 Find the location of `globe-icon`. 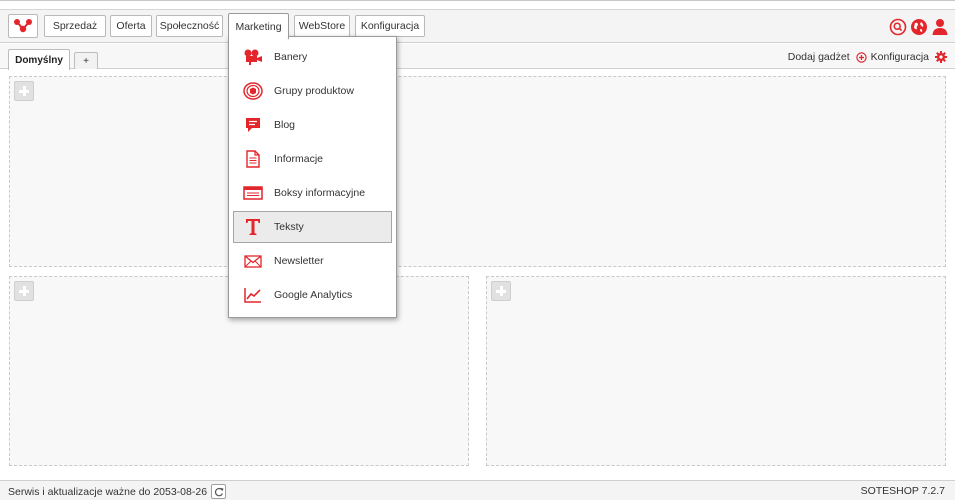

globe-icon is located at coordinates (919, 27).